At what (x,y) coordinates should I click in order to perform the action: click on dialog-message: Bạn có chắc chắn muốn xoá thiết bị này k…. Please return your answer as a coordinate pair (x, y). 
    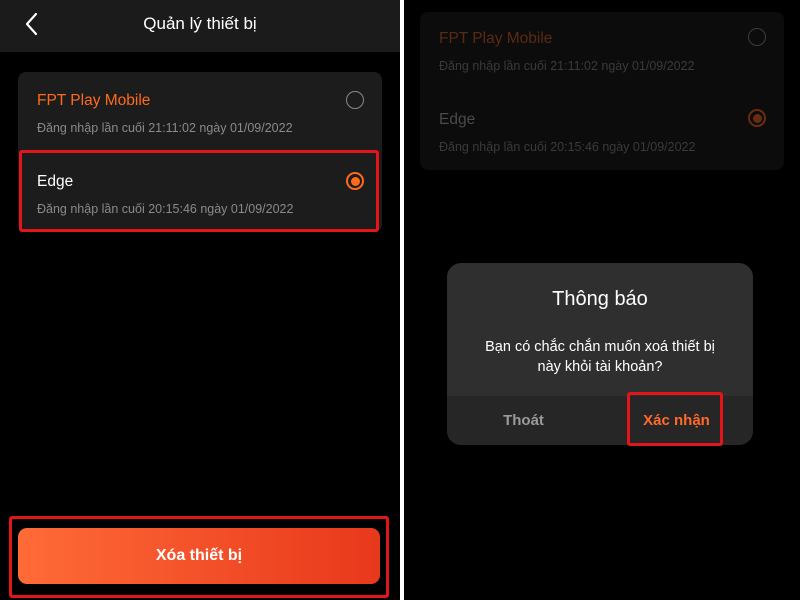
    Looking at the image, I should click on (600, 357).